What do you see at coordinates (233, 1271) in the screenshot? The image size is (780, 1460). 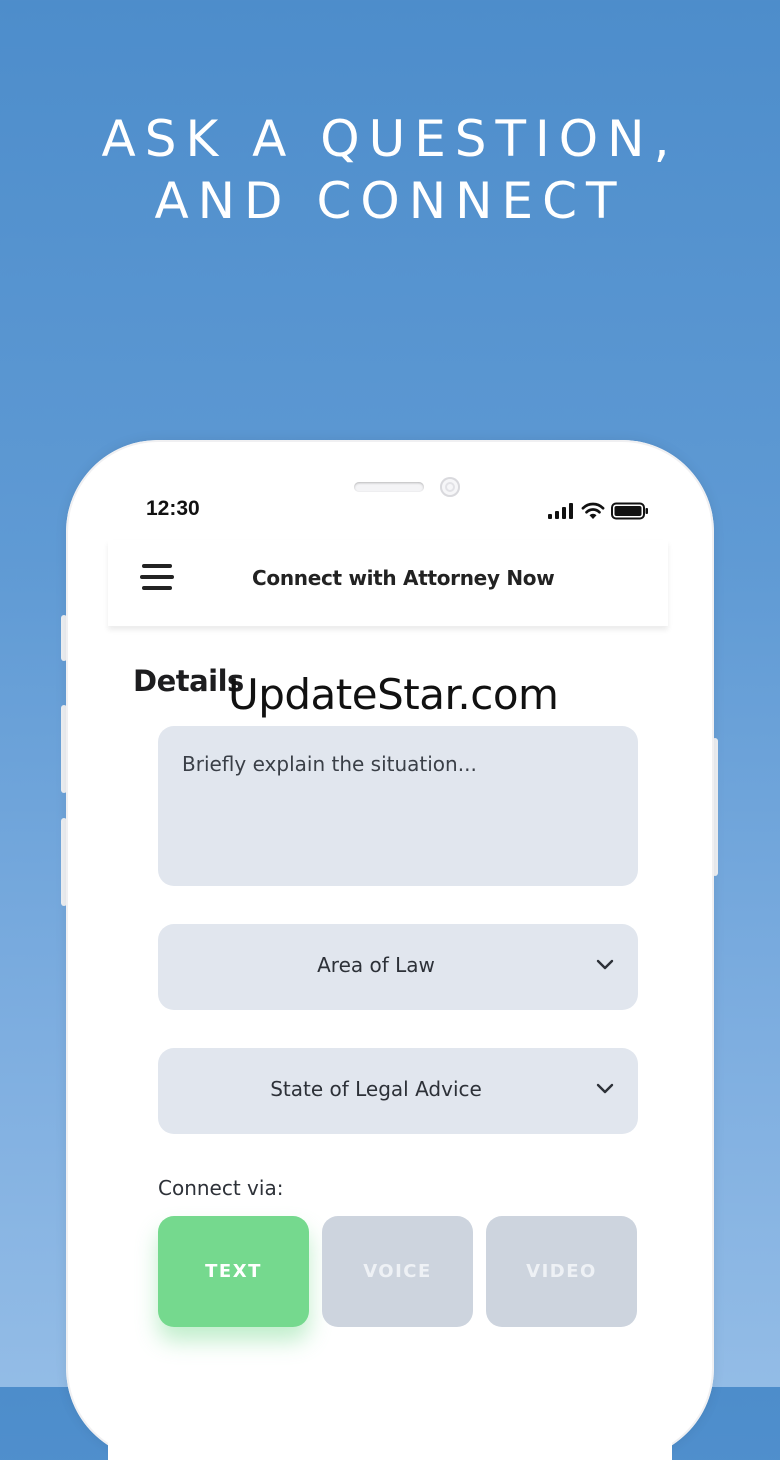 I see `text-mode-button: TEXT` at bounding box center [233, 1271].